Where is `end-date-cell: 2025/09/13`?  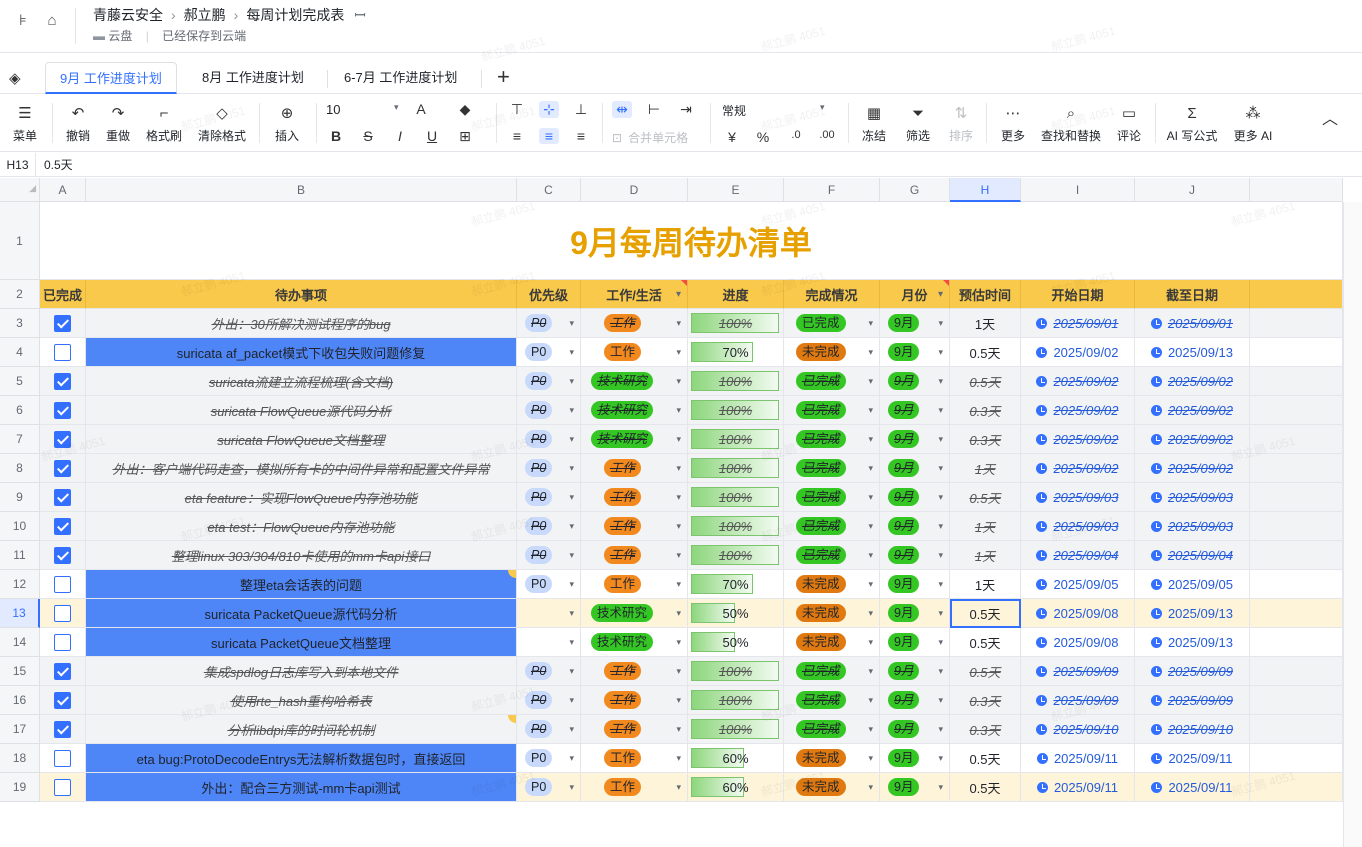 end-date-cell: 2025/09/13 is located at coordinates (1192, 642).